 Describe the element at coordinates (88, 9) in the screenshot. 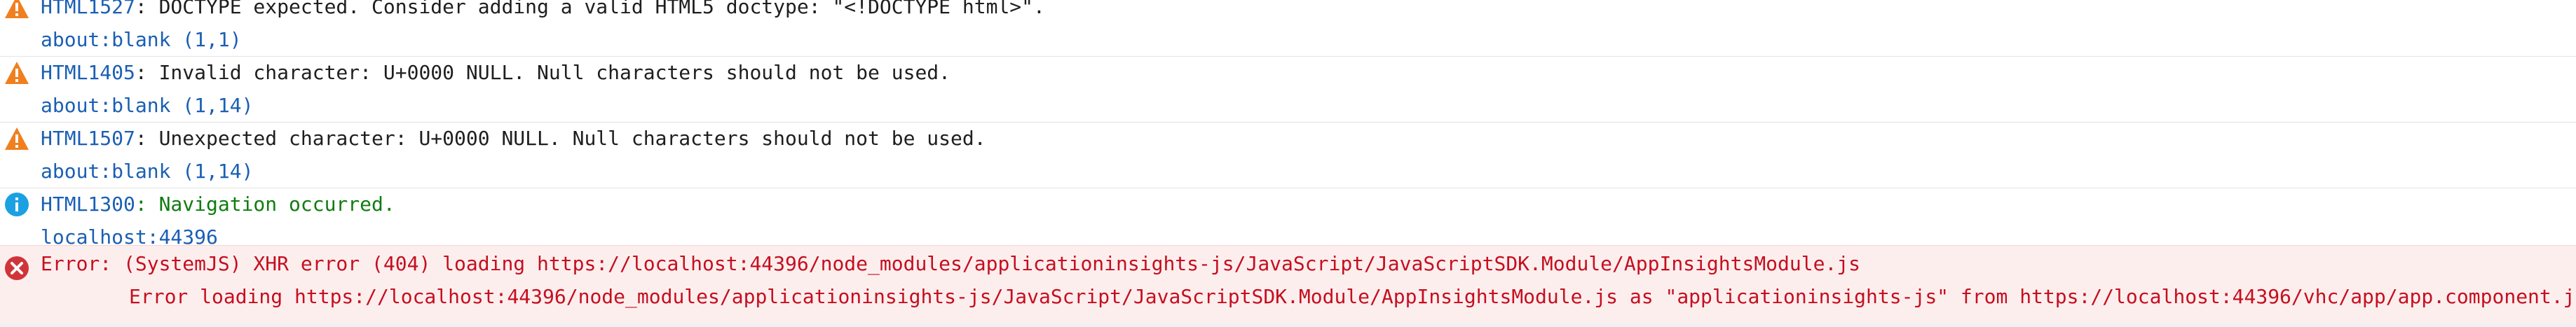

I see `message-code-link: HTML1527` at that location.